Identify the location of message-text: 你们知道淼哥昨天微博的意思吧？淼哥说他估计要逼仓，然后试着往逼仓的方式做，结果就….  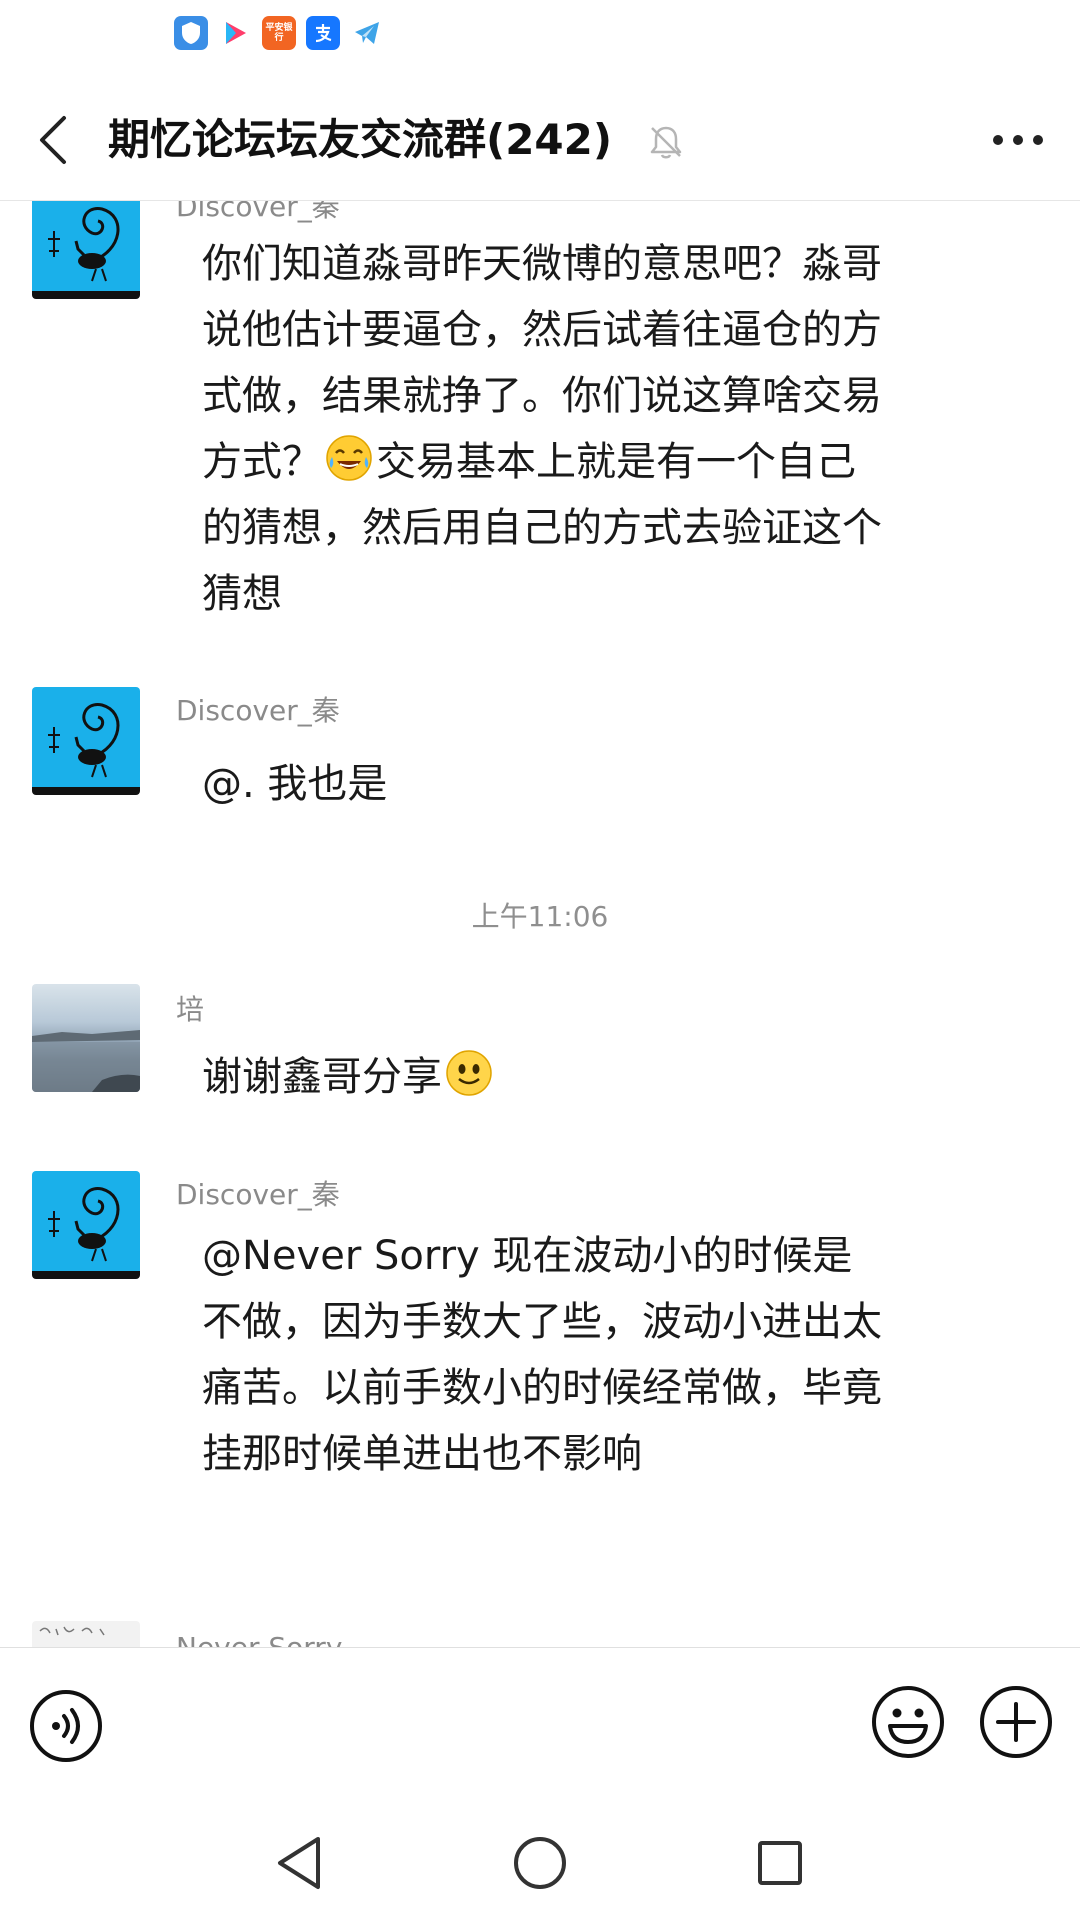
(542, 429).